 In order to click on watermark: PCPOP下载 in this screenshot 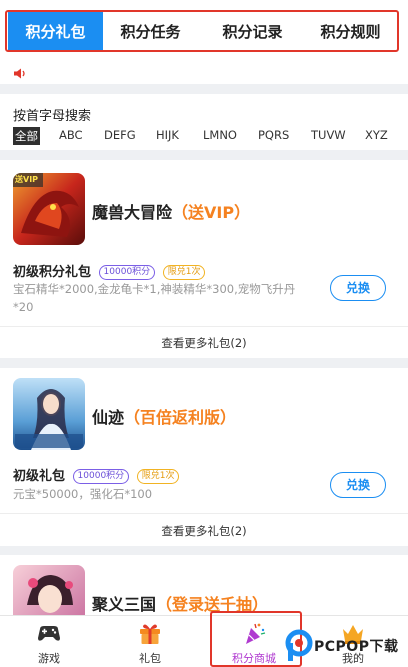, I will do `click(345, 645)`.